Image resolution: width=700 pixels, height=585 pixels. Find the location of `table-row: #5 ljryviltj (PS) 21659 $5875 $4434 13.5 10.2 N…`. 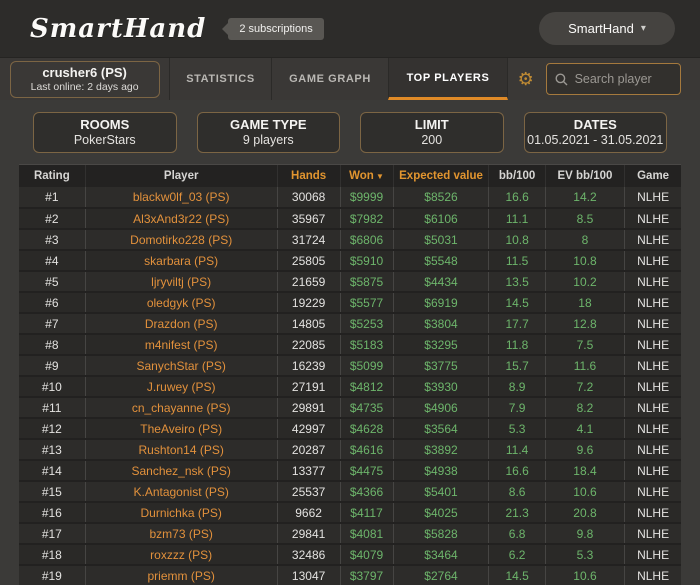

table-row: #5 ljryviltj (PS) 21659 $5875 $4434 13.5 10.2 N… is located at coordinates (350, 282).